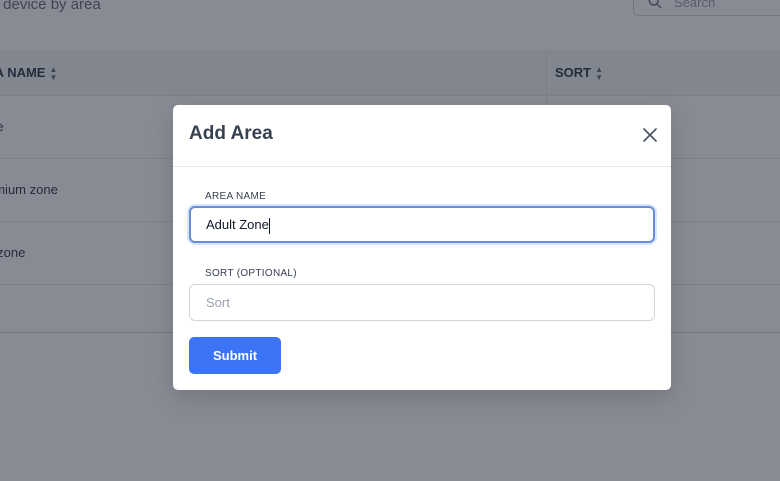  Describe the element at coordinates (251, 273) in the screenshot. I see `sort-label: SORT (OPTIONAL)` at that location.